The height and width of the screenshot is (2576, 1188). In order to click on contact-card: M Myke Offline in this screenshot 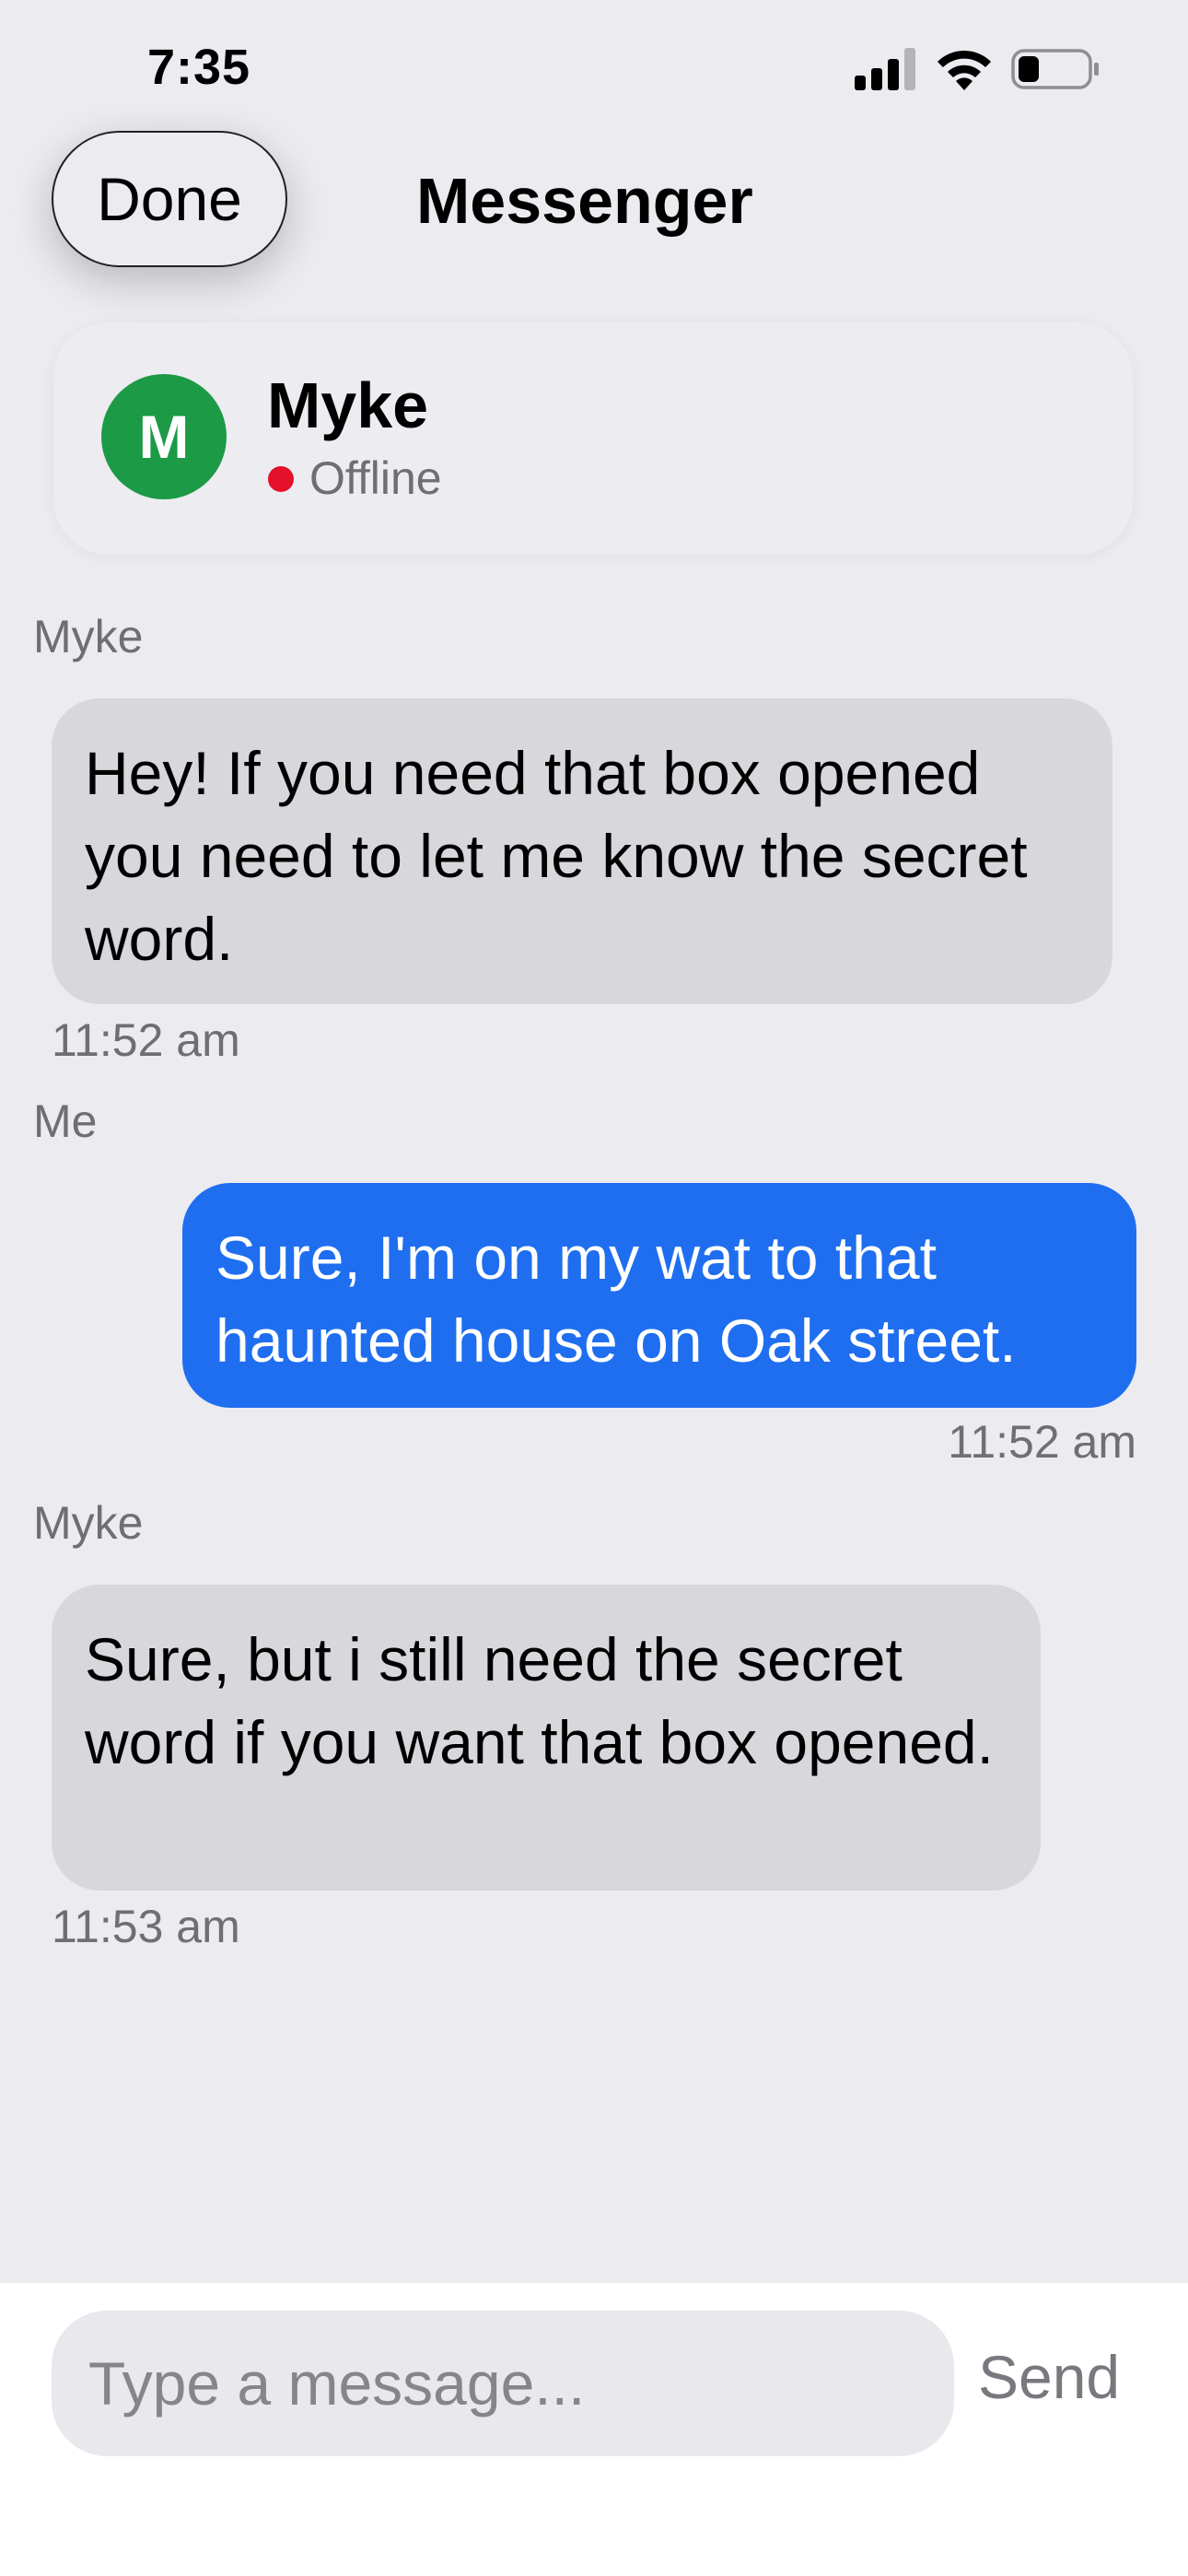, I will do `click(593, 438)`.